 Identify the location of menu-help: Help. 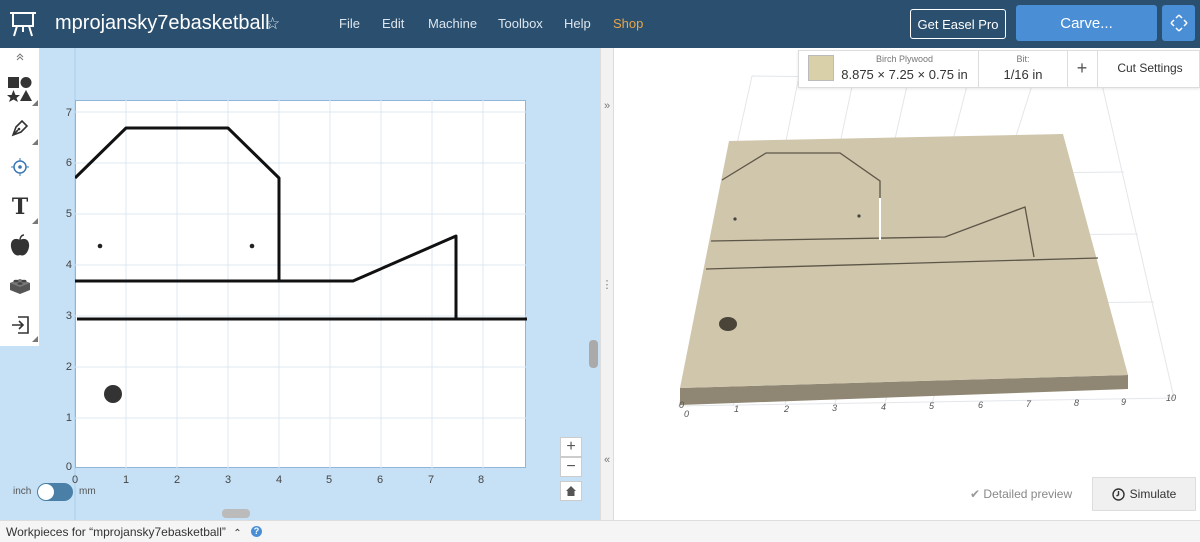
(577, 23).